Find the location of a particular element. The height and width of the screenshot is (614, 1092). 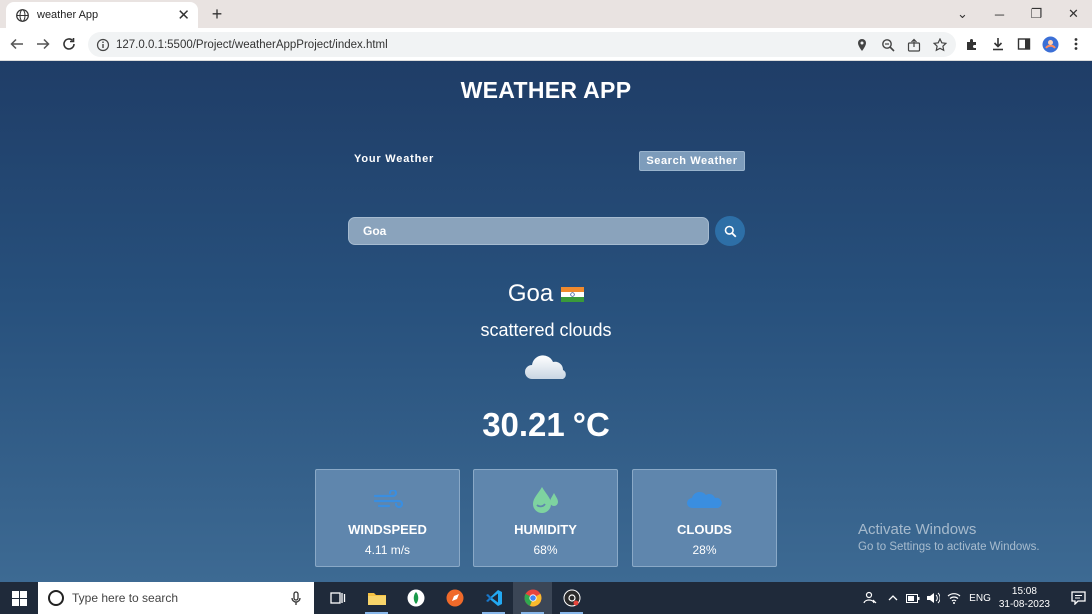

folder-icon is located at coordinates (376, 599).